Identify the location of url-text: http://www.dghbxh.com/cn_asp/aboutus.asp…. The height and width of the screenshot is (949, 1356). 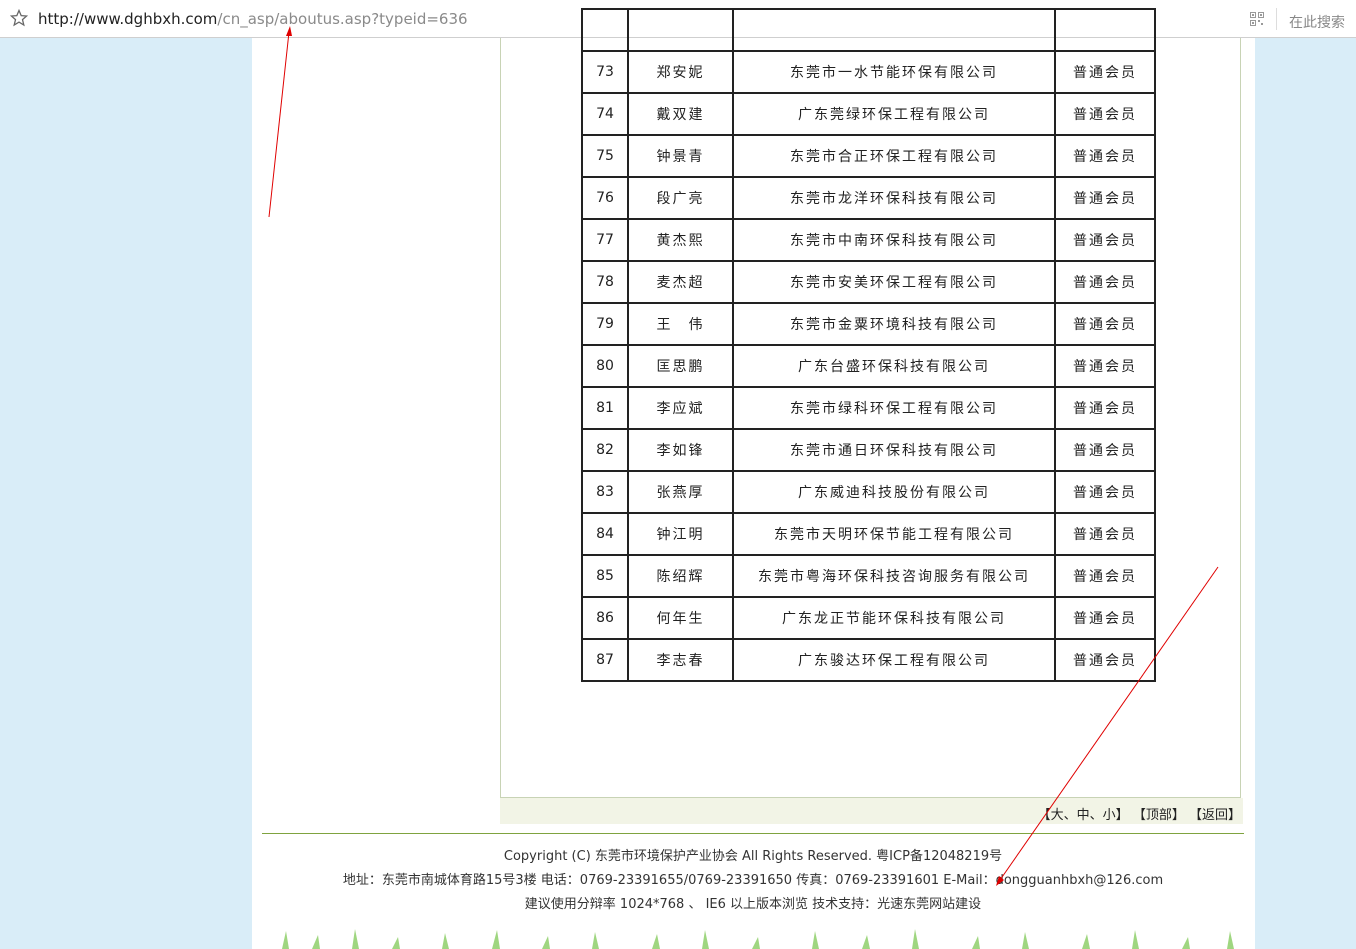
(253, 19).